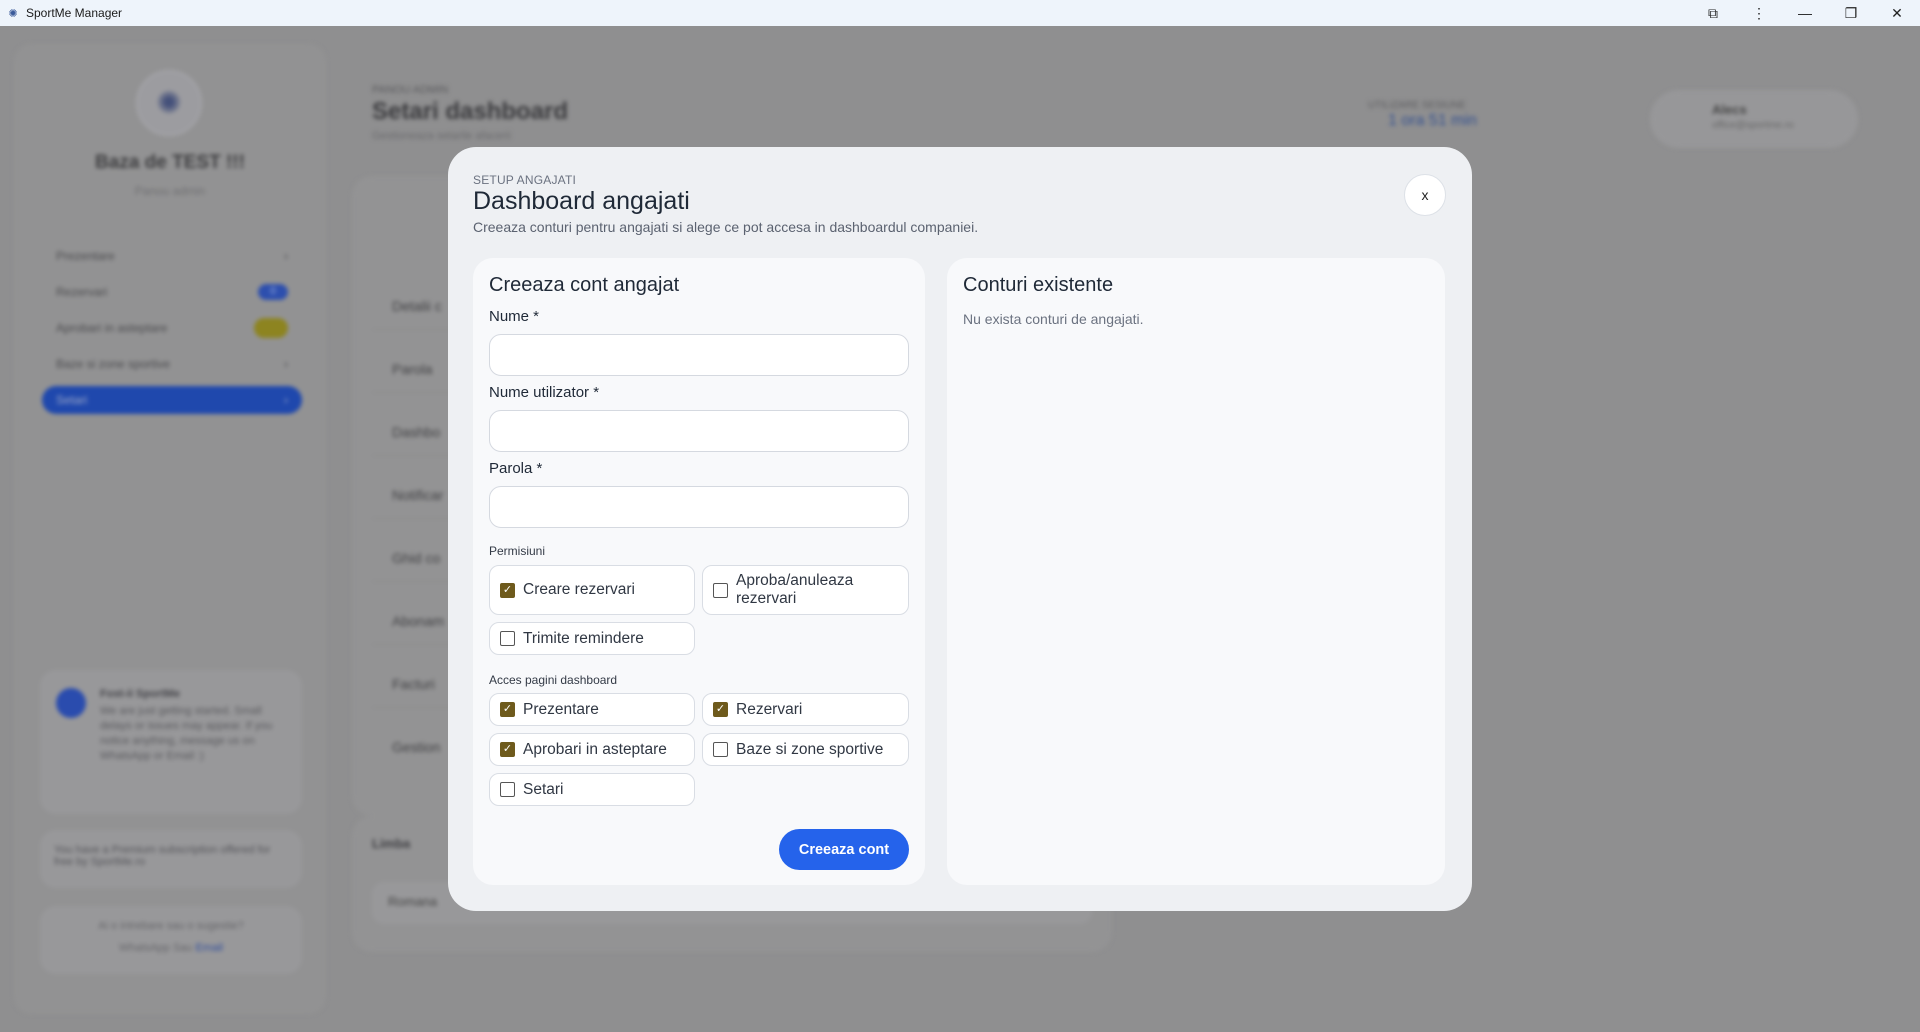 The image size is (1920, 1032). I want to click on username-label: Nume utilizator *, so click(544, 392).